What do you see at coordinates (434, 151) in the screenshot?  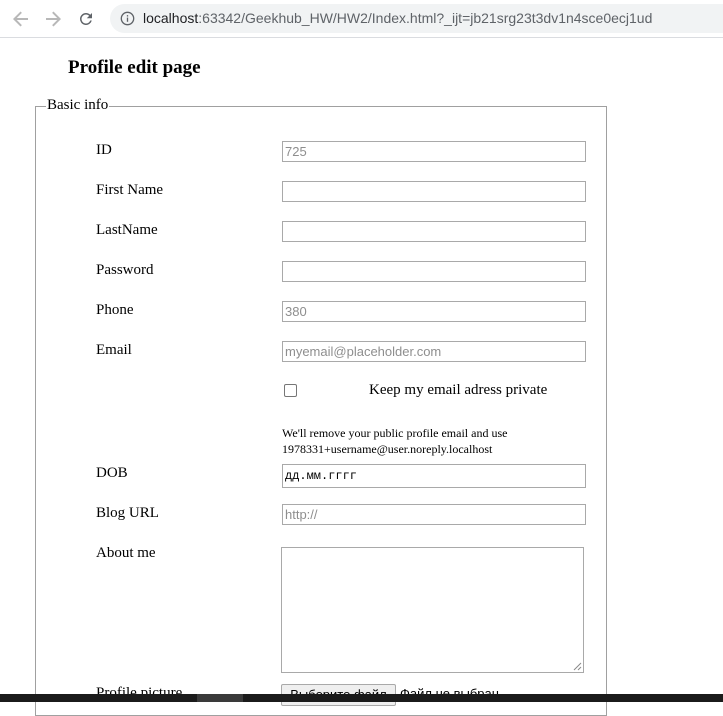 I see `id-field` at bounding box center [434, 151].